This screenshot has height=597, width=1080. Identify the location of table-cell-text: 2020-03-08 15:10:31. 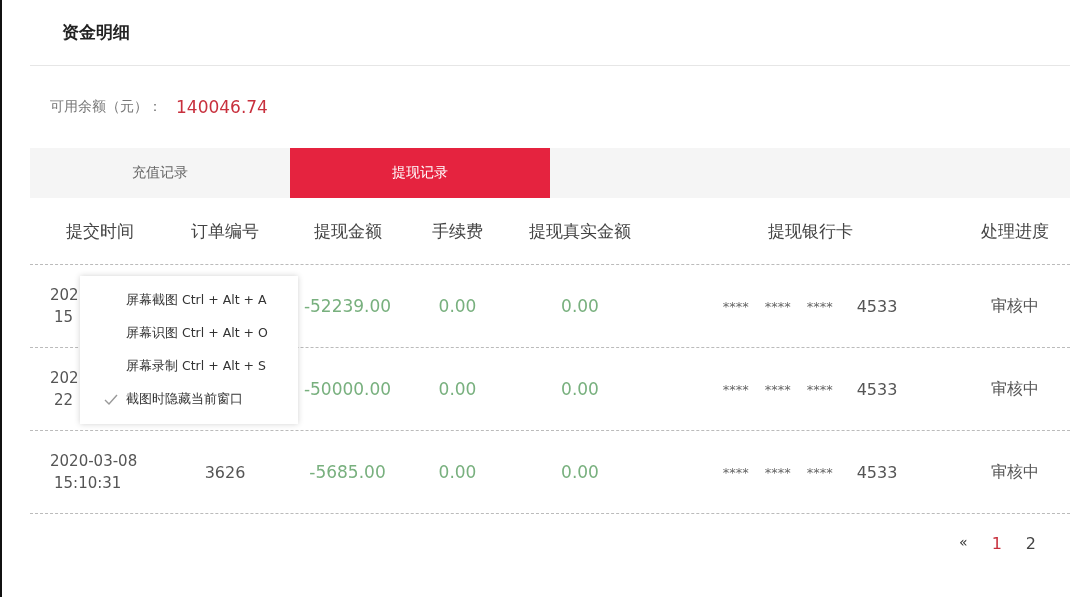
(94, 472).